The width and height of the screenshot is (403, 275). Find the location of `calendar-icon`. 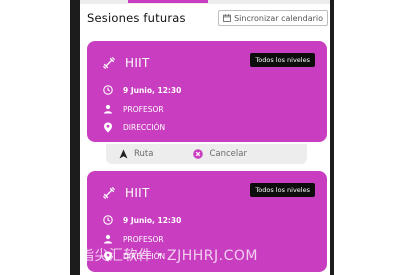

calendar-icon is located at coordinates (227, 18).